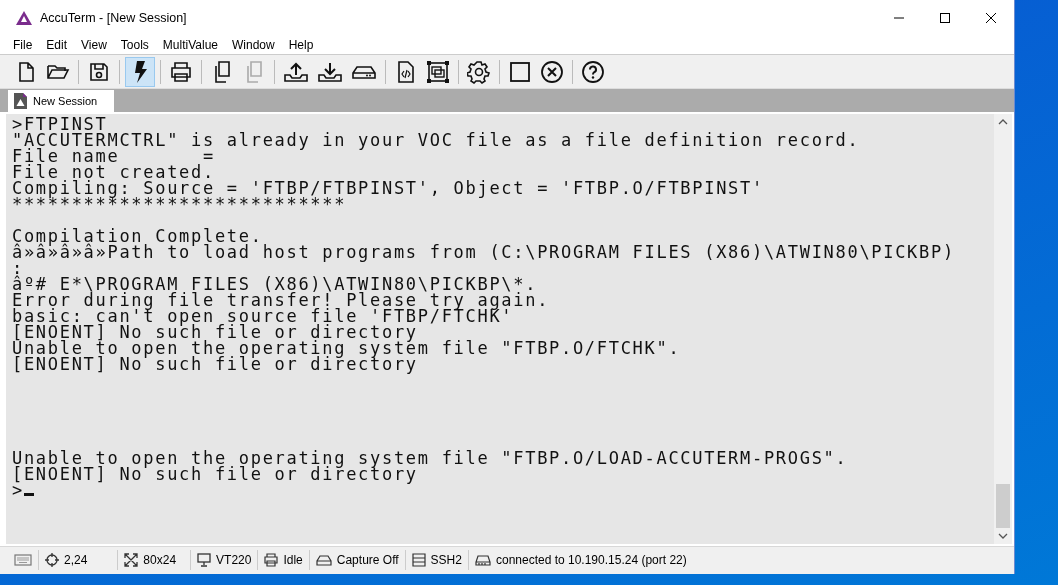  What do you see at coordinates (281, 300) in the screenshot?
I see `terminal-line: Error during file transfer! Please try again.` at bounding box center [281, 300].